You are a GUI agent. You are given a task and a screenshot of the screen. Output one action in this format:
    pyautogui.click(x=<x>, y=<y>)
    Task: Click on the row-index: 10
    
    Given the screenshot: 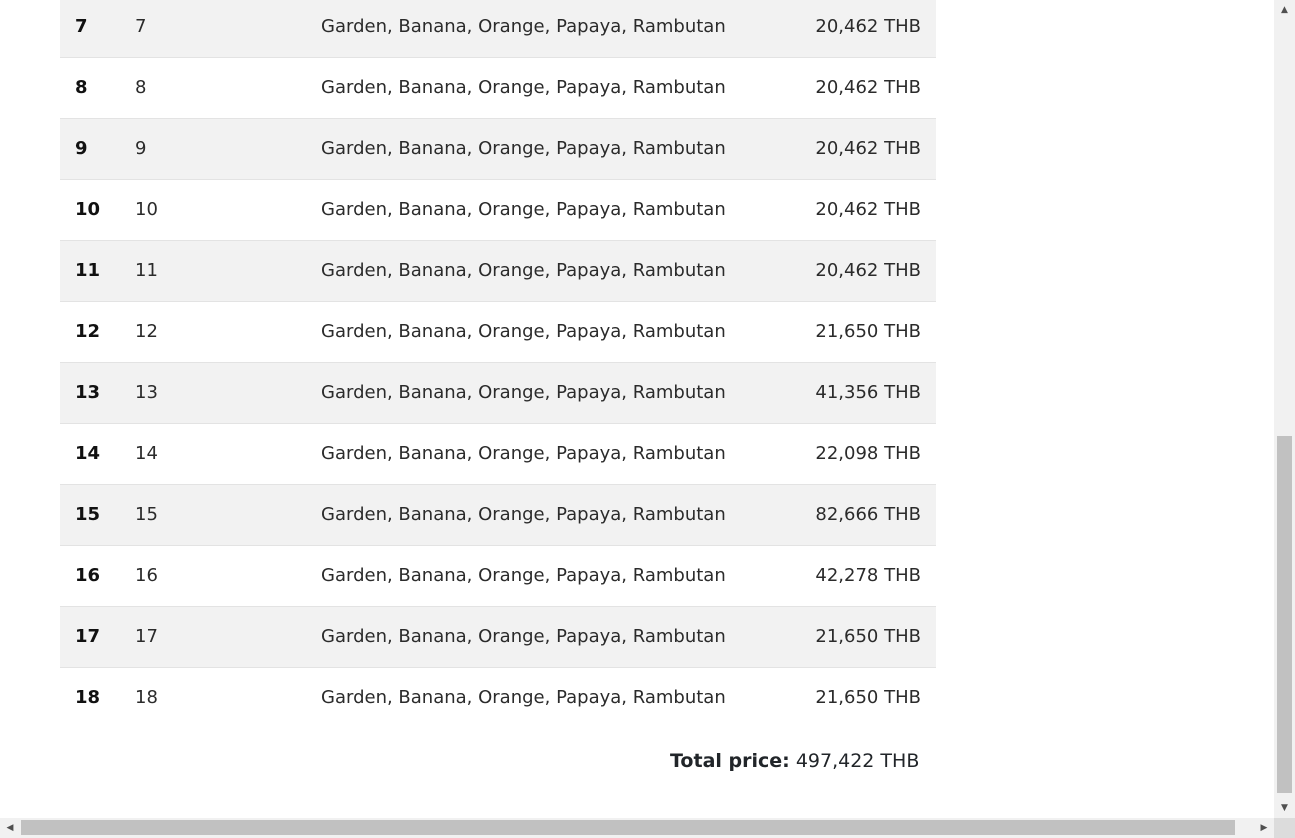 What is the action you would take?
    pyautogui.click(x=97, y=210)
    